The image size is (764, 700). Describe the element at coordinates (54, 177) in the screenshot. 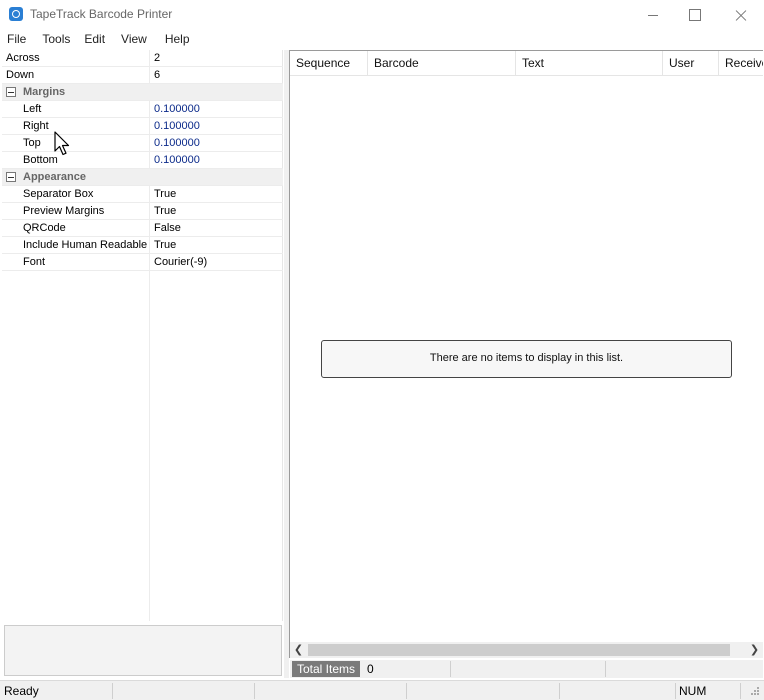

I see `category-name: Appearance` at that location.